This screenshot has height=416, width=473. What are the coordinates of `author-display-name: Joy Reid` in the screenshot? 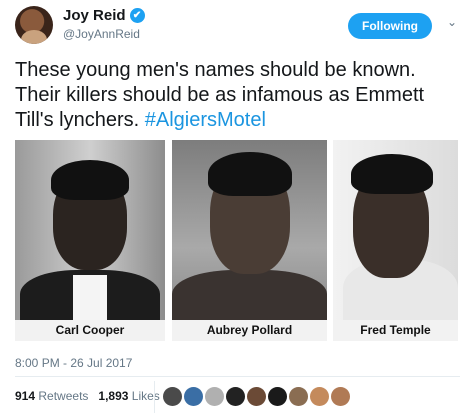 It's located at (94, 15).